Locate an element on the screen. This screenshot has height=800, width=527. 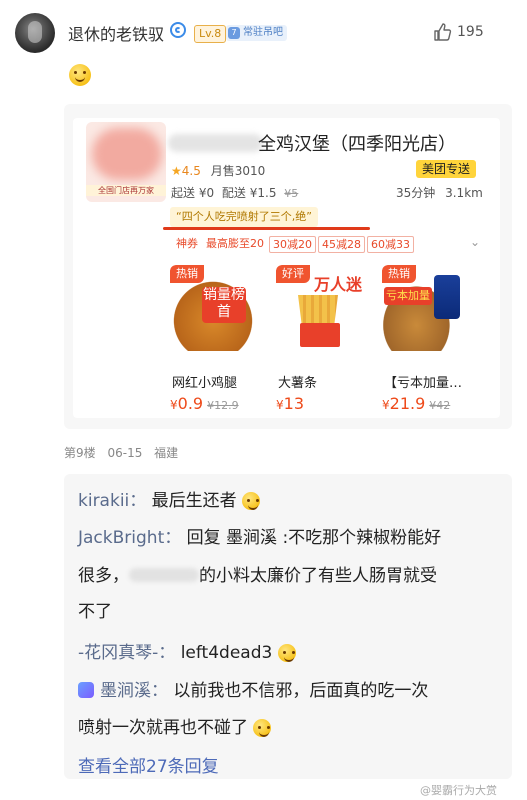
reply-author: 墨涧溪 is located at coordinates (125, 691).